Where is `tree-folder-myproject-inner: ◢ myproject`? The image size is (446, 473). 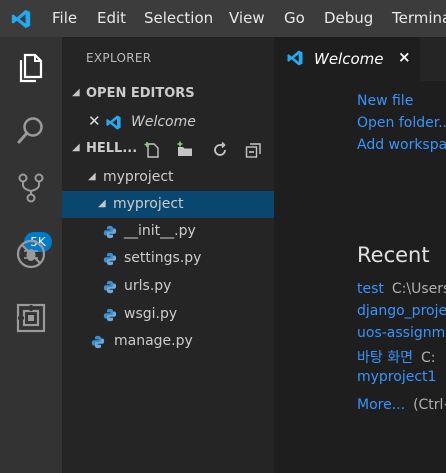
tree-folder-myproject-inner: ◢ myproject is located at coordinates (168, 204).